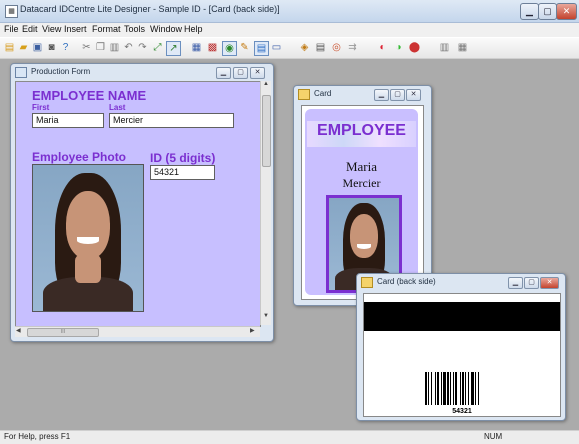 This screenshot has width=579, height=444. I want to click on open-icon: ▰, so click(23, 47).